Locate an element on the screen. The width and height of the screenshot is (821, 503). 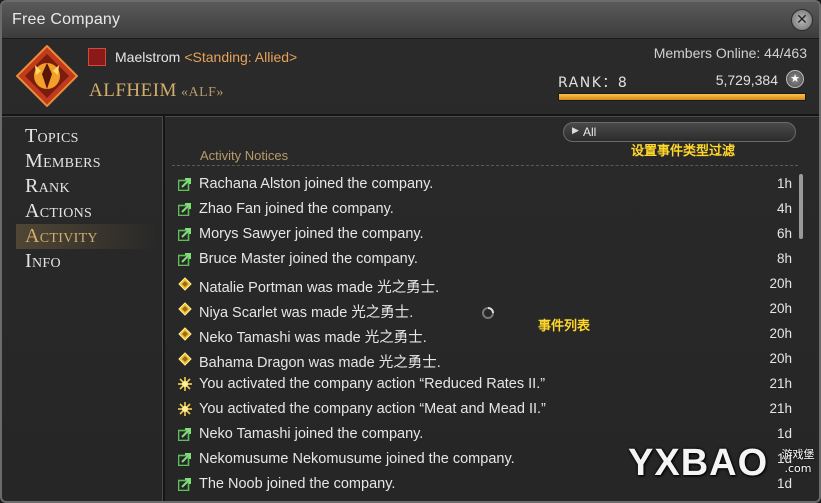
activity-time: 6h is located at coordinates (784, 233).